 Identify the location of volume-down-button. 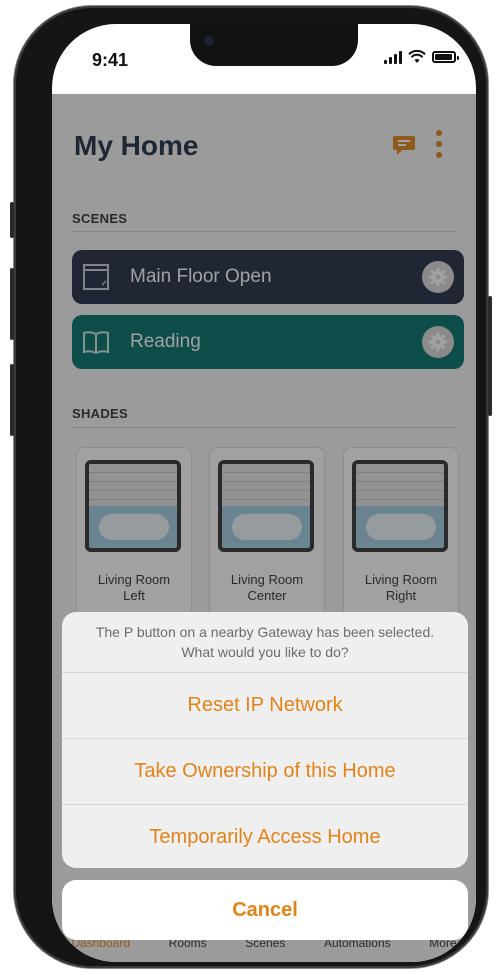
(12, 400).